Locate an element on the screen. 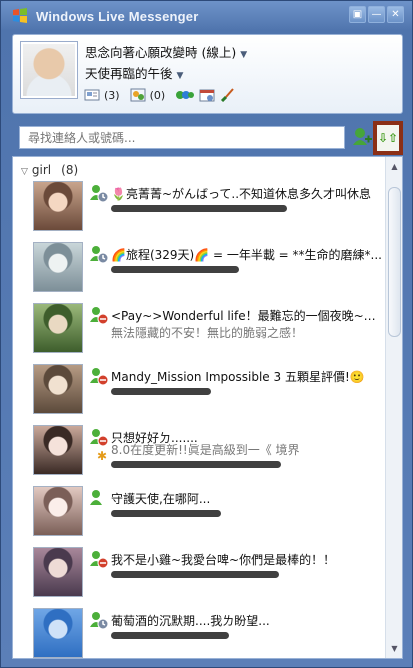 The image size is (413, 668). spaces-count: (0) is located at coordinates (157, 95).